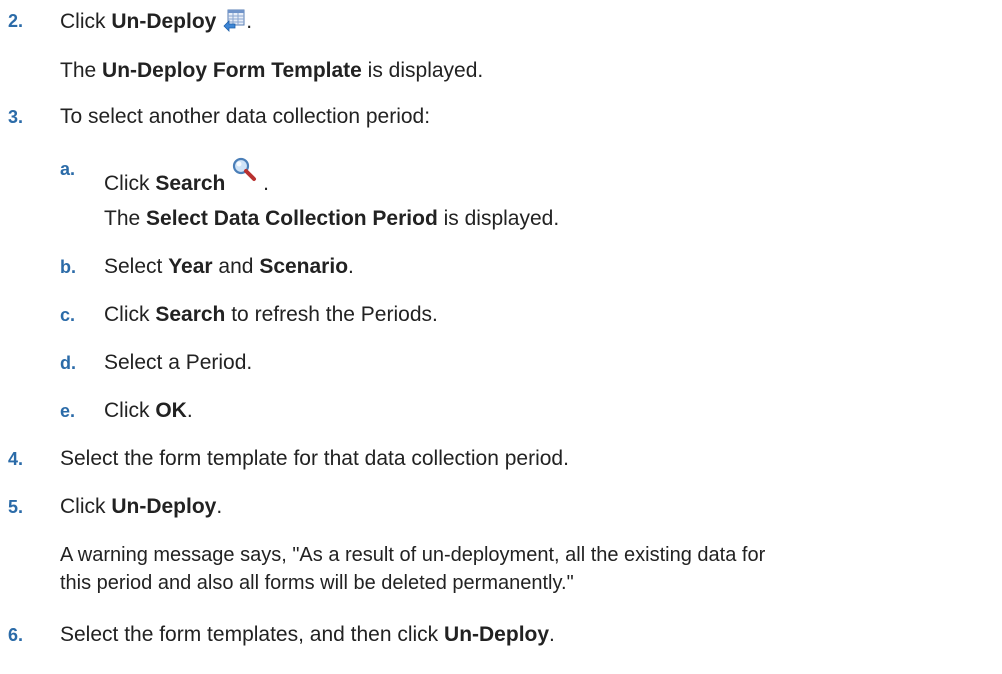 Image resolution: width=1002 pixels, height=674 pixels. I want to click on search-icon, so click(244, 172).